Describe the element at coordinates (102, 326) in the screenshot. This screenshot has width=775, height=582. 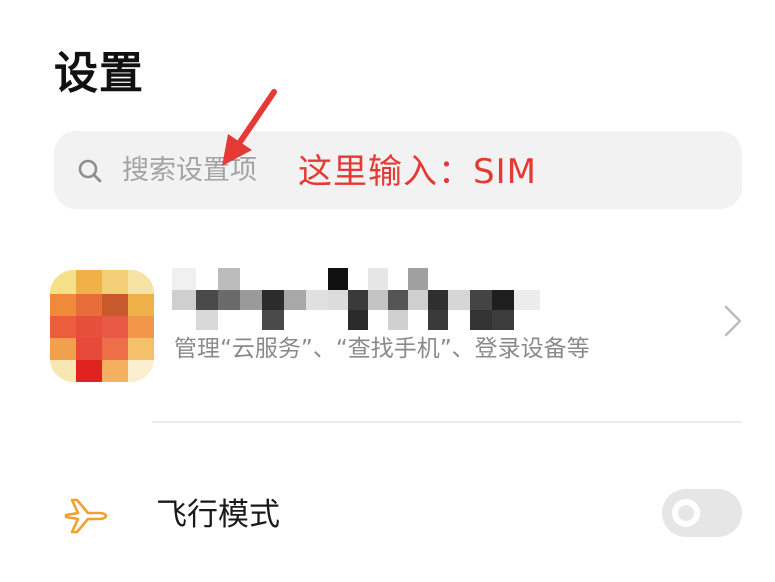
I see `avatar` at that location.